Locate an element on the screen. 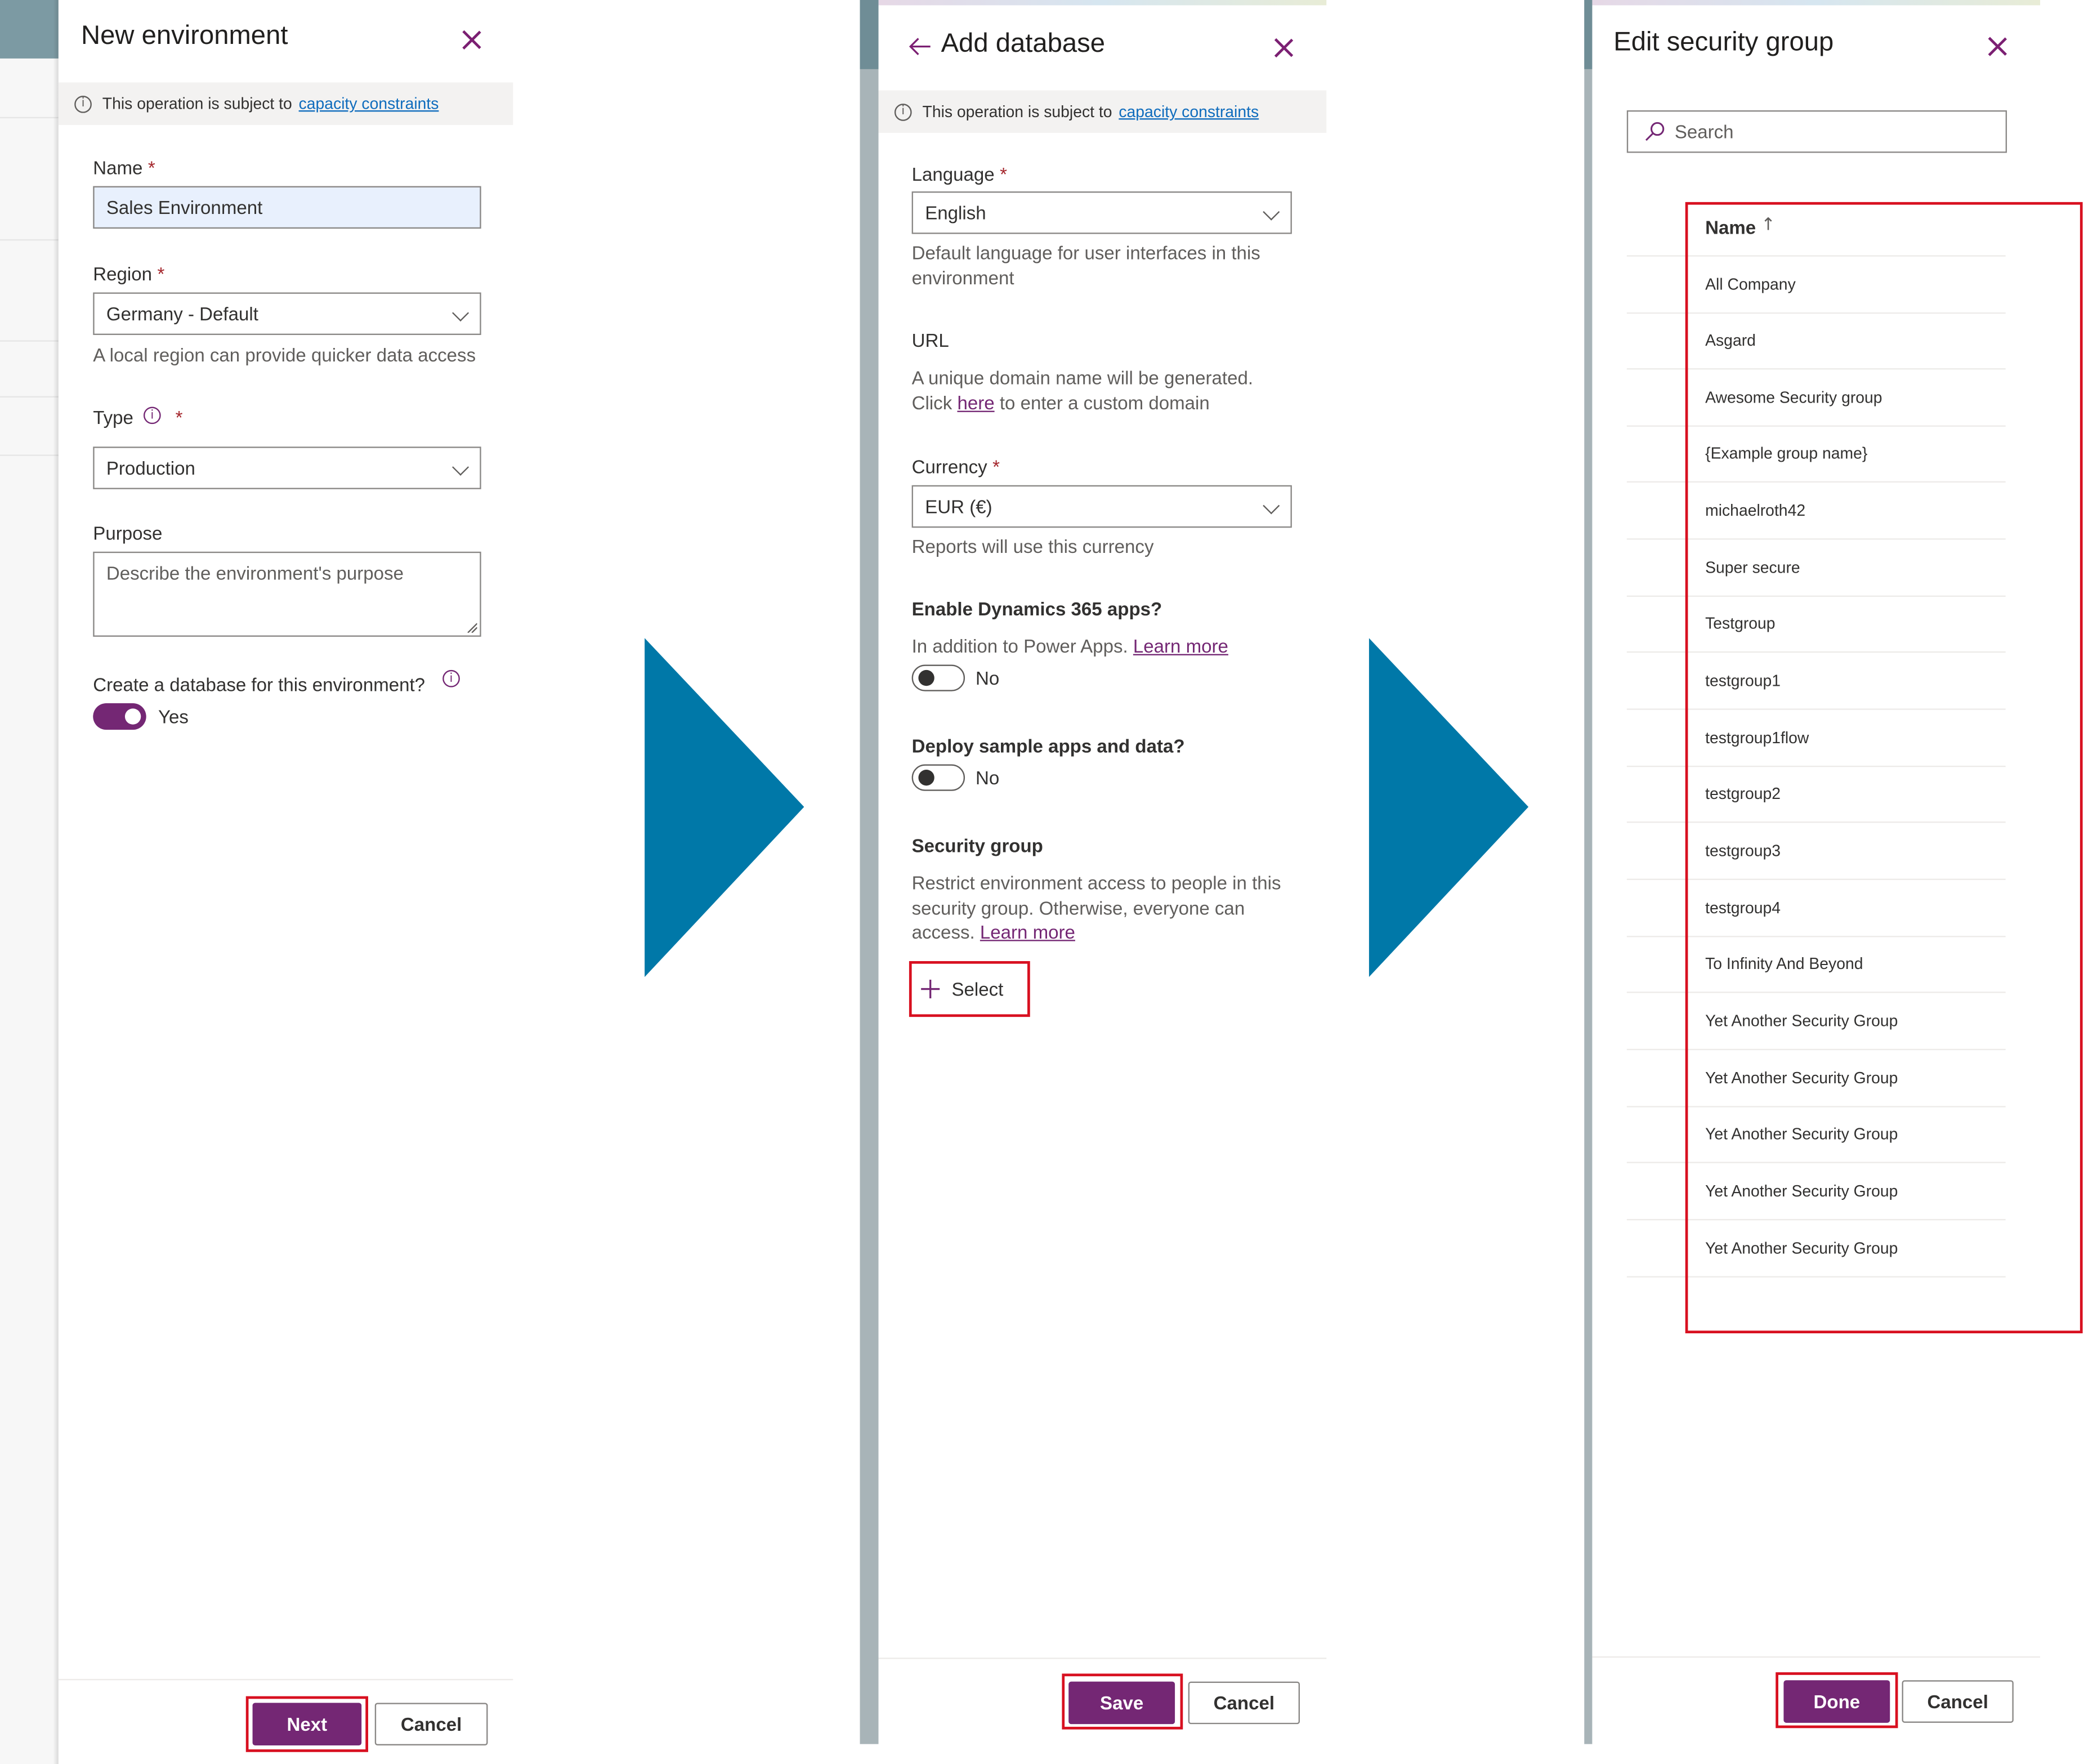  search-icon is located at coordinates (1655, 131).